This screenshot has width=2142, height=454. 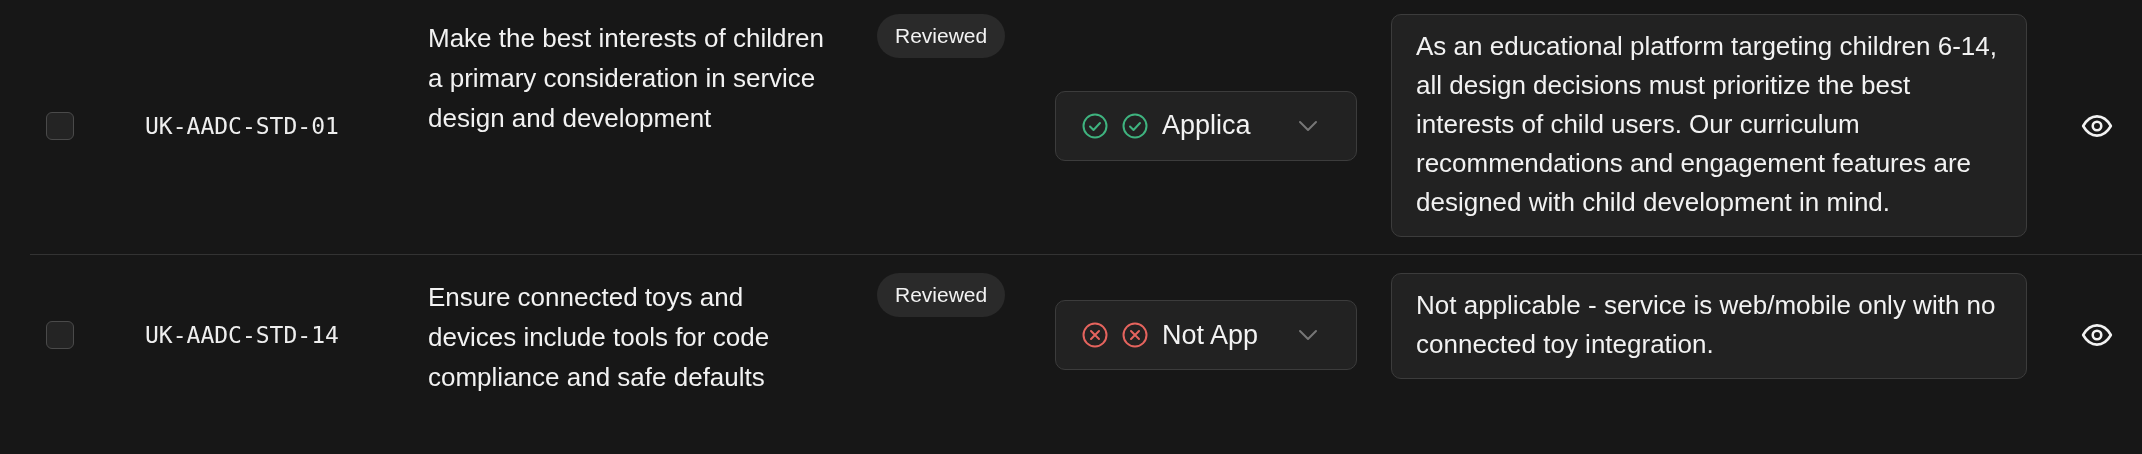 I want to click on x-circle-icon, so click(x=1135, y=335).